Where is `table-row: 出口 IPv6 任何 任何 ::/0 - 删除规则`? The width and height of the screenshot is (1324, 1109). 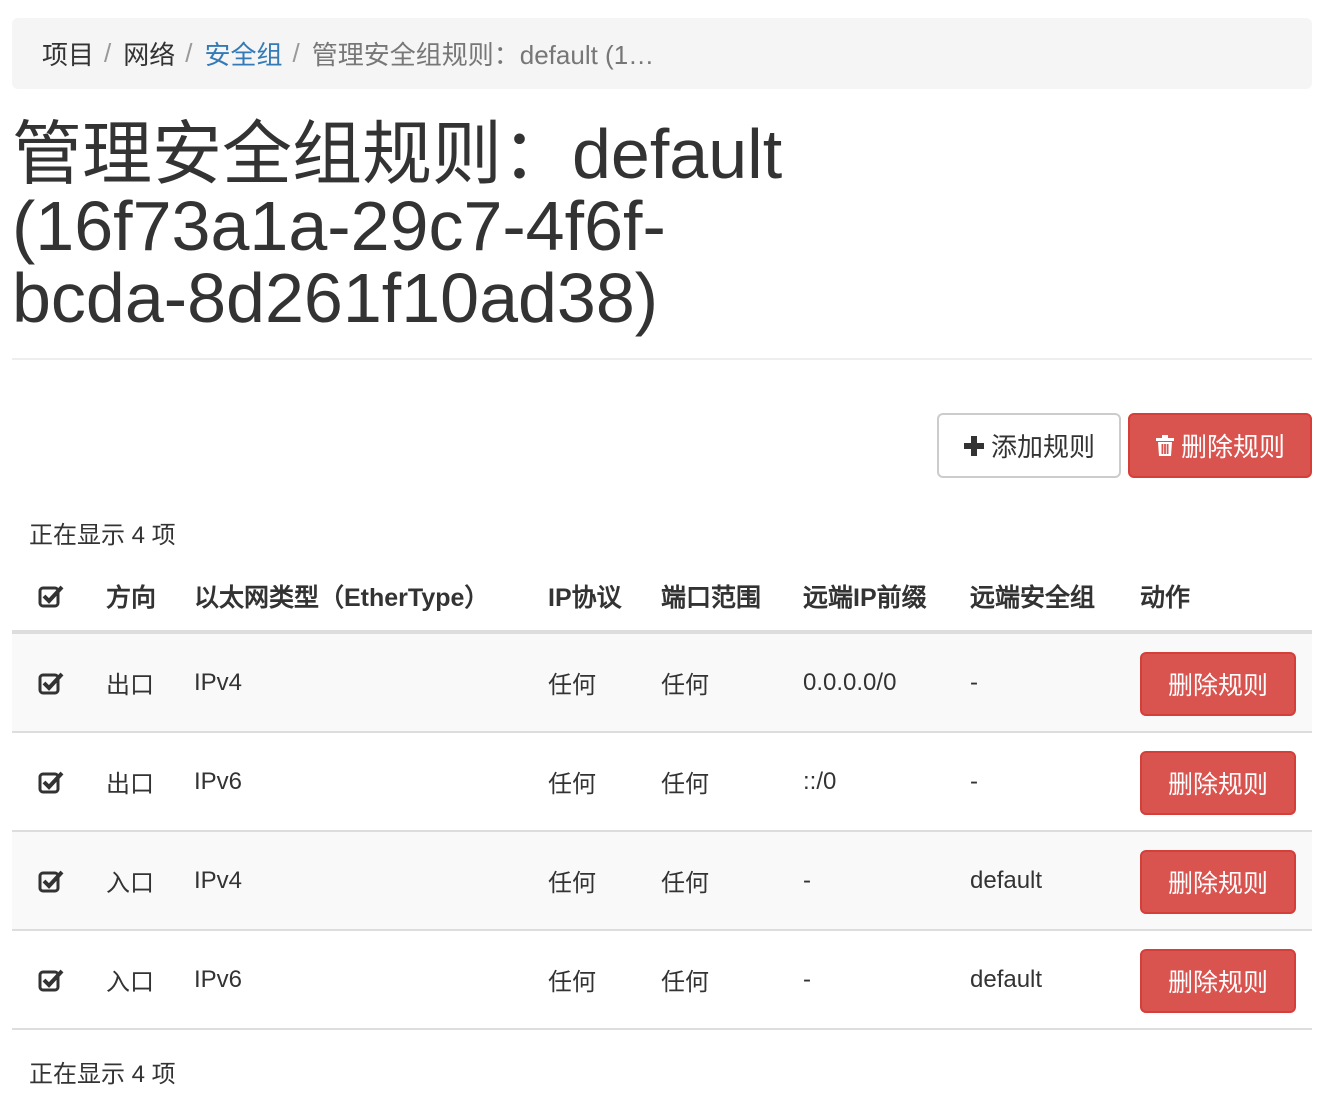
table-row: 出口 IPv6 任何 任何 ::/0 - 删除规则 is located at coordinates (662, 782).